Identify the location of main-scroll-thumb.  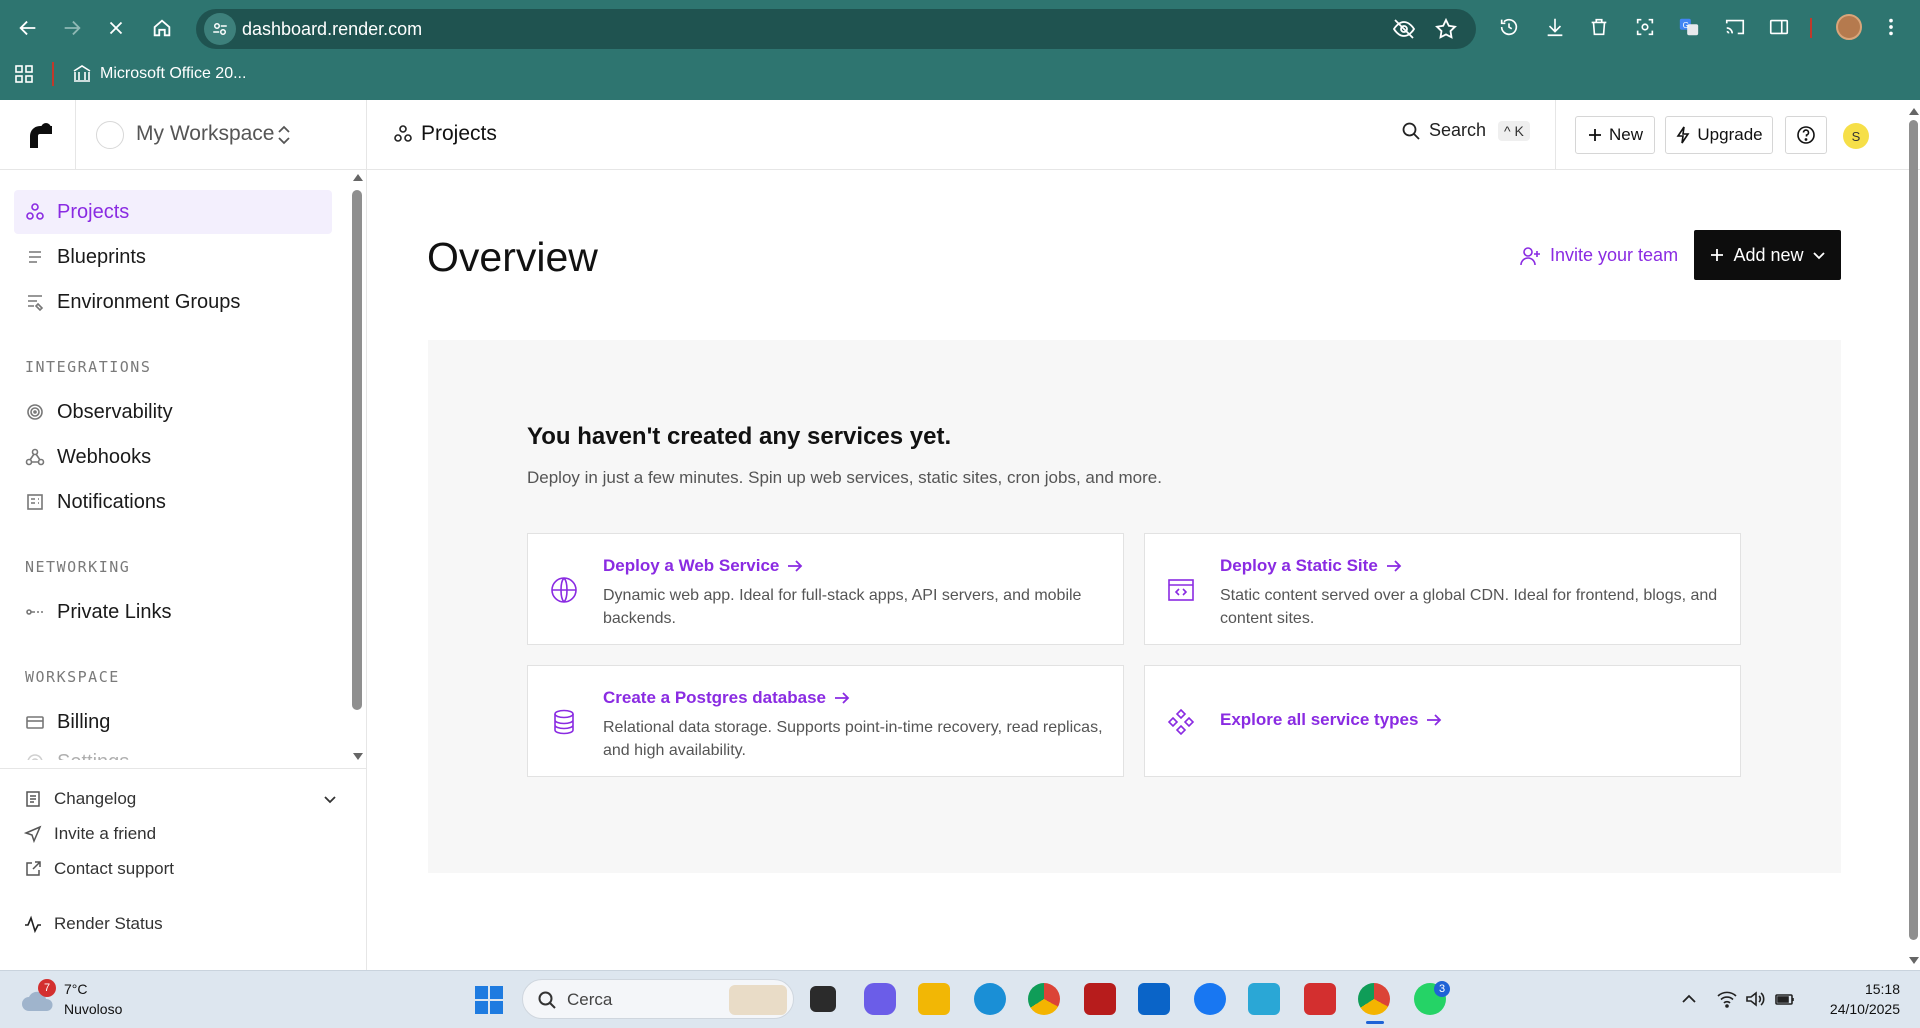
(1913, 530).